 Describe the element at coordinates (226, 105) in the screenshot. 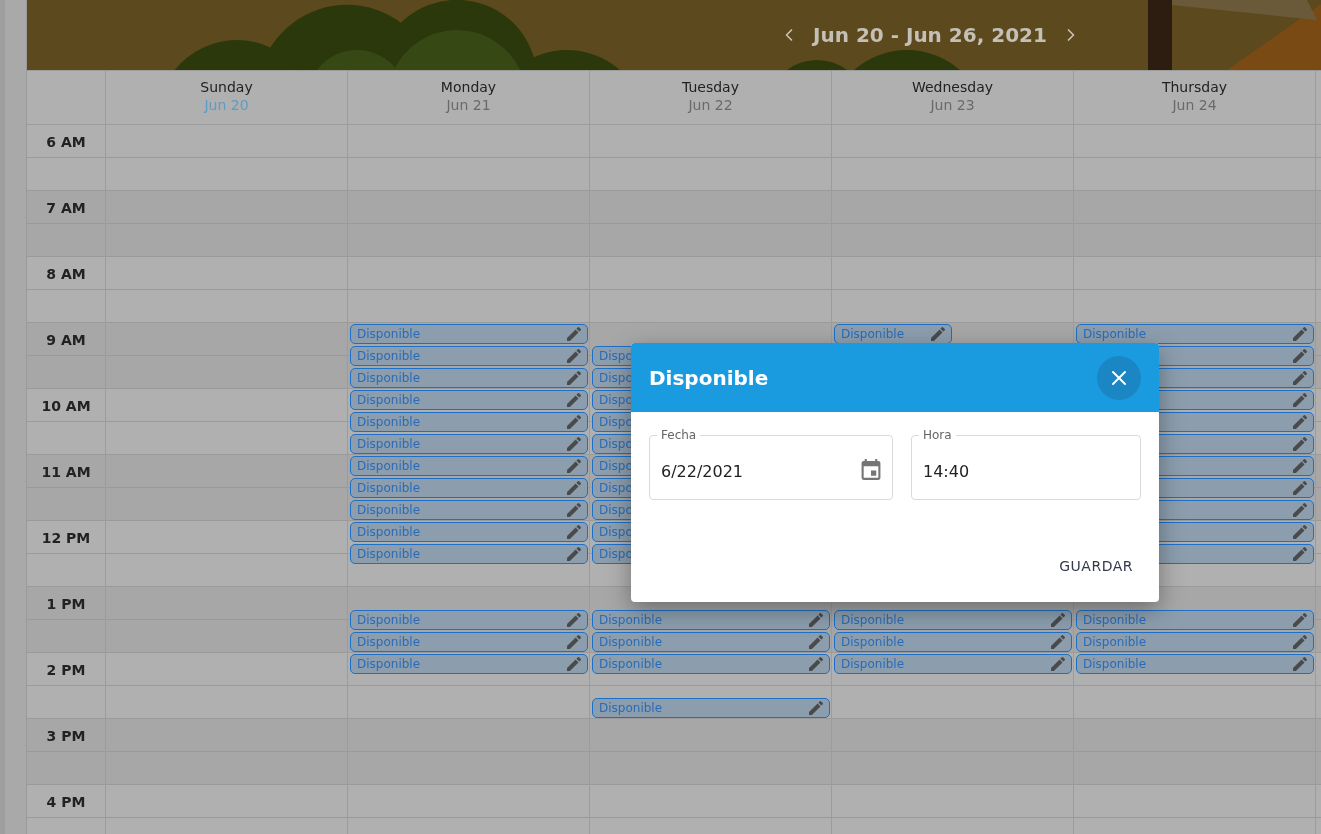

I see `day-date: Jun 20` at that location.